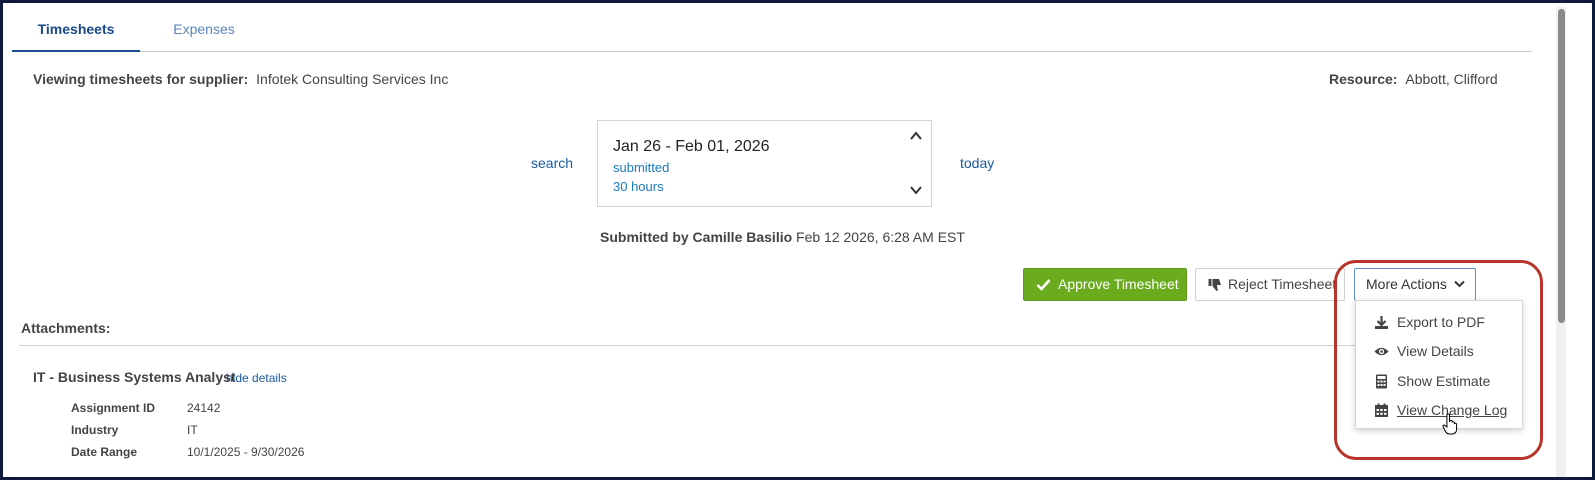 The width and height of the screenshot is (1595, 480). I want to click on menu-item-label: View Details, so click(1435, 351).